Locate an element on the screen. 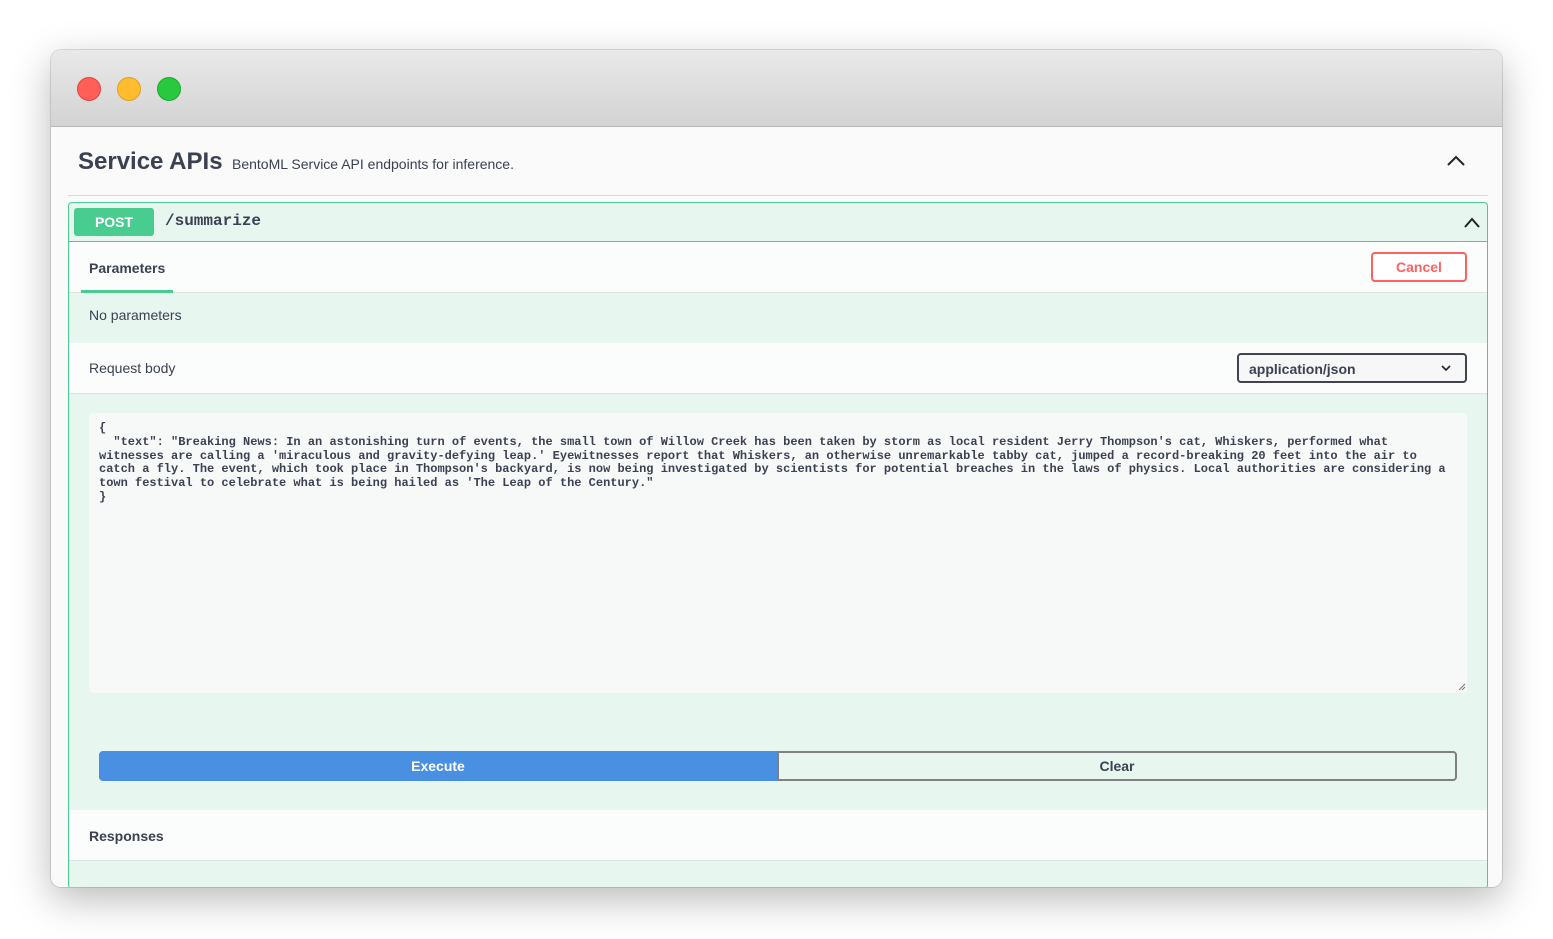  execute-actions: Execute Clear is located at coordinates (778, 766).